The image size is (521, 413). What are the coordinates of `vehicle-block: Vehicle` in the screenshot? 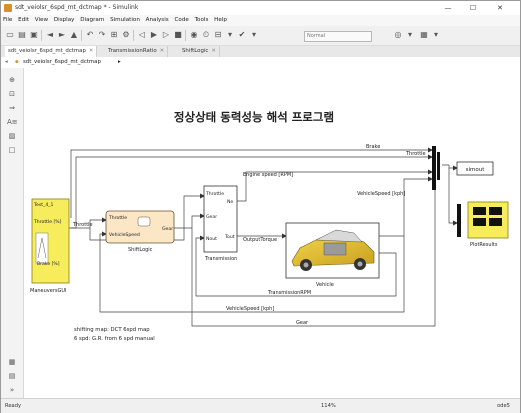 It's located at (332, 255).